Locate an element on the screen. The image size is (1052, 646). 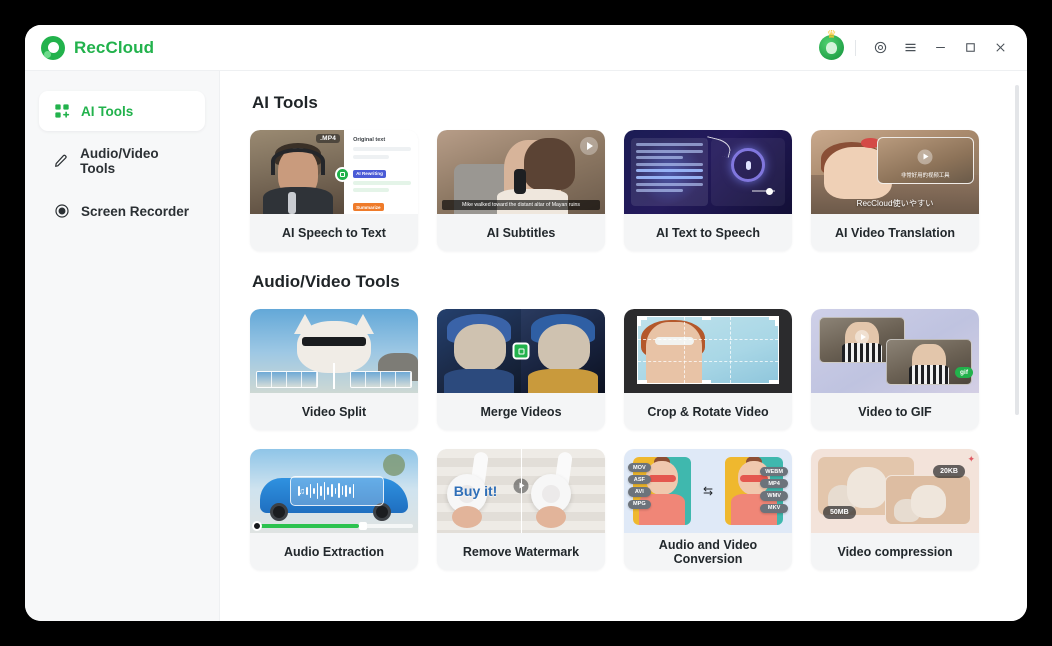
sidebar-item-audio-video-tools: Audio/Video Tools is located at coordinates (122, 161).